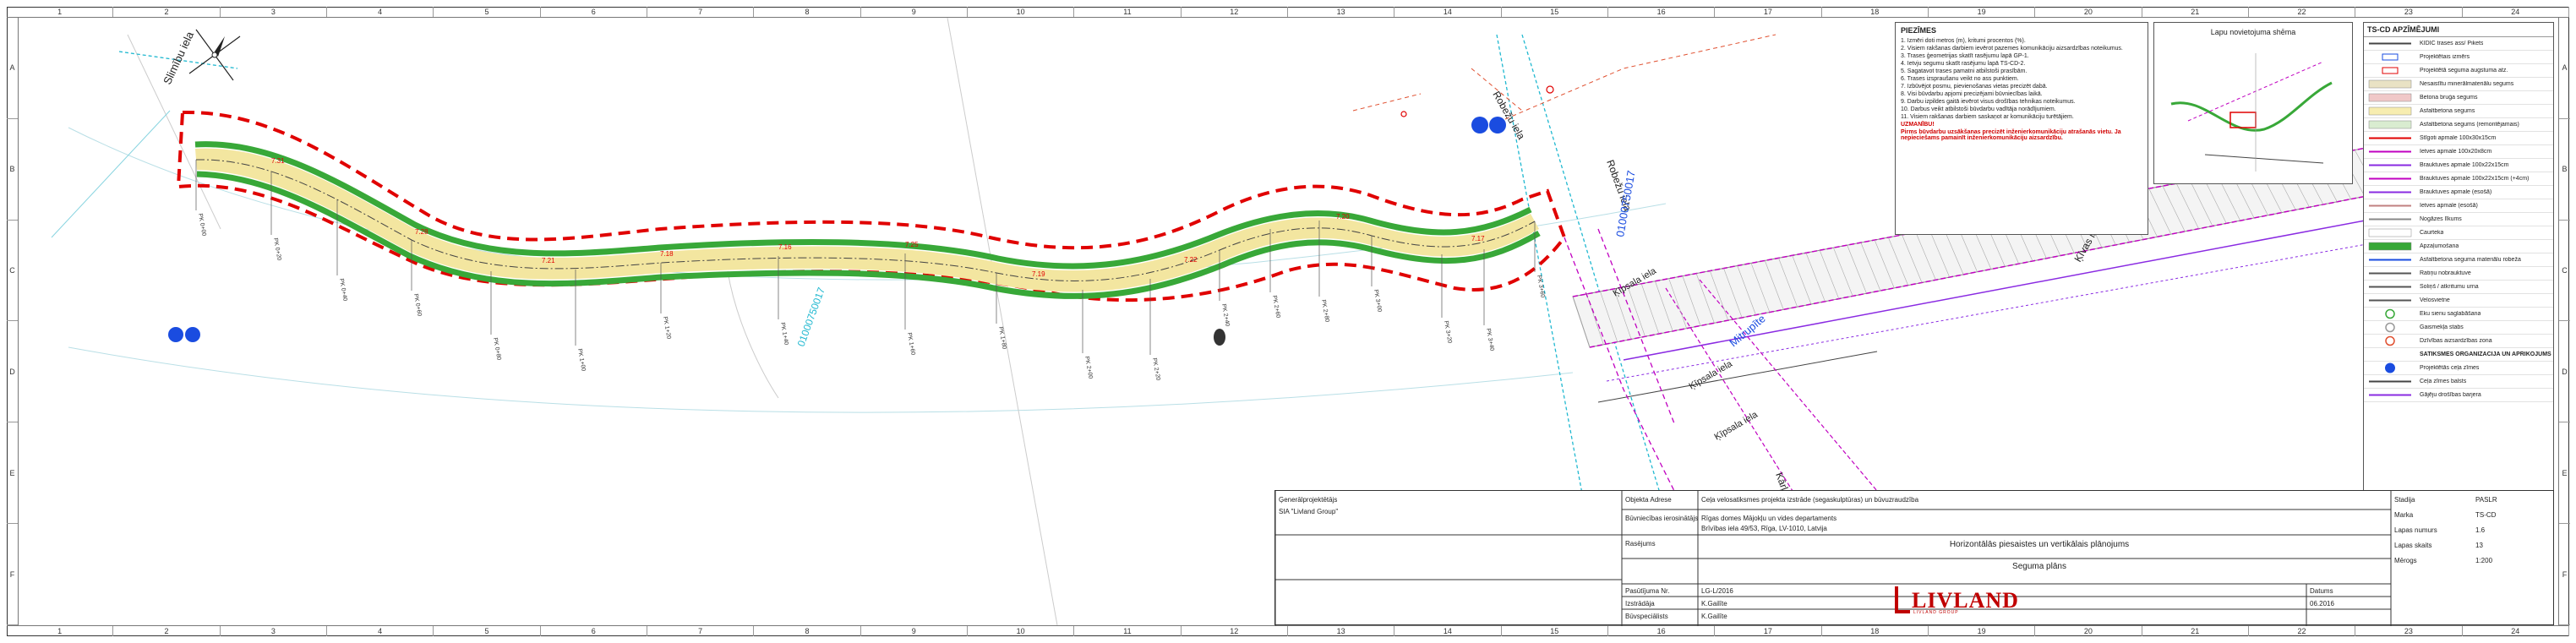 The image size is (2576, 643). What do you see at coordinates (784, 334) in the screenshot?
I see `station-label: PK 1+40` at bounding box center [784, 334].